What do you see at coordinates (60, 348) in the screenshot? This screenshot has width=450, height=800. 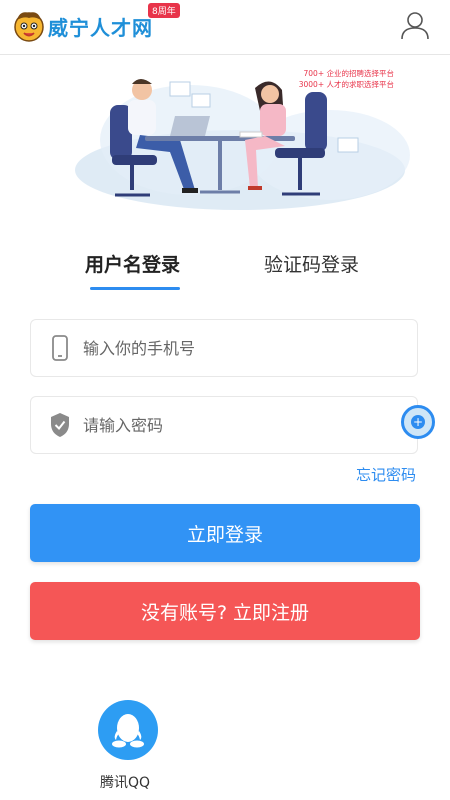 I see `phone-icon` at bounding box center [60, 348].